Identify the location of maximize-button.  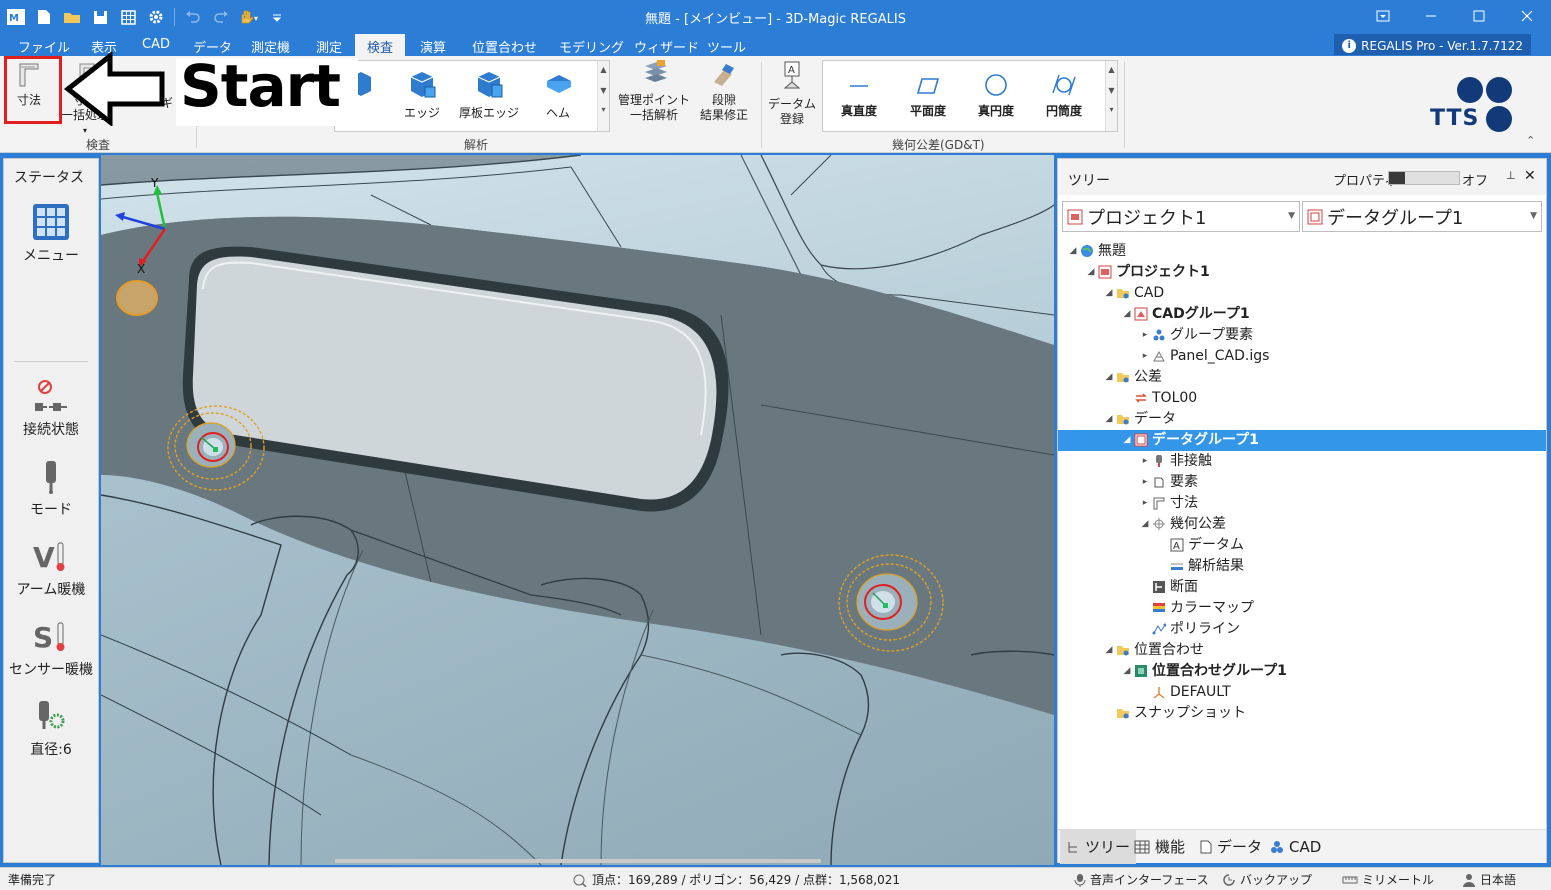
(1479, 16).